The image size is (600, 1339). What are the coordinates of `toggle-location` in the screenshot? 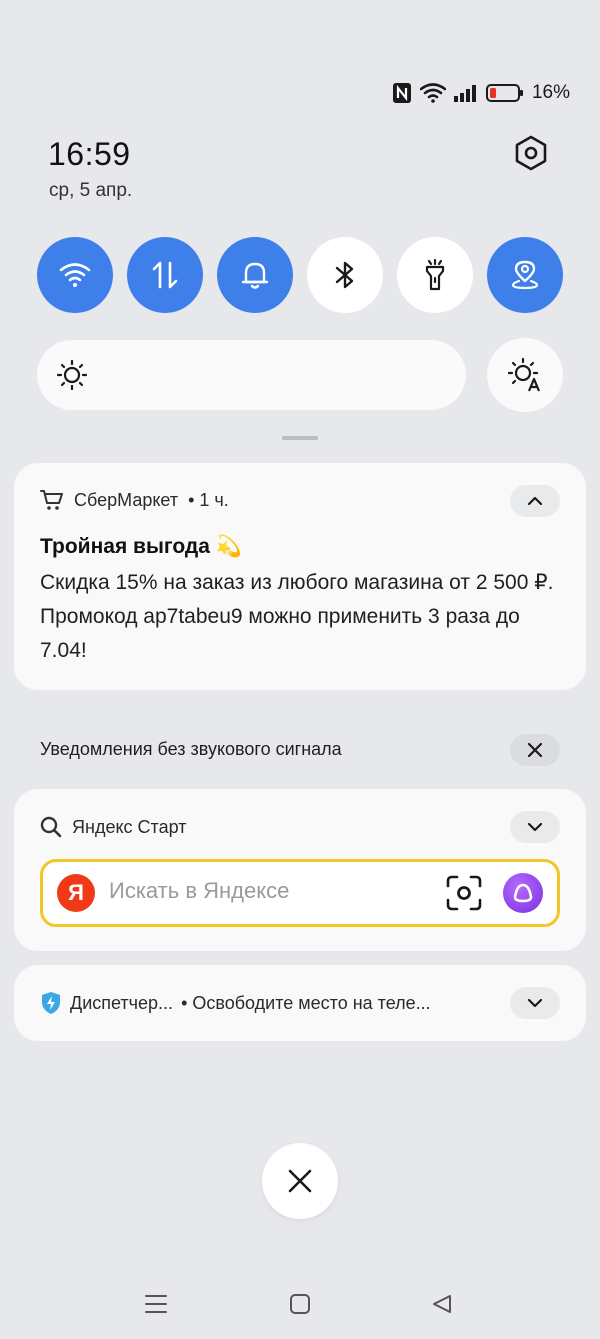 It's located at (525, 275).